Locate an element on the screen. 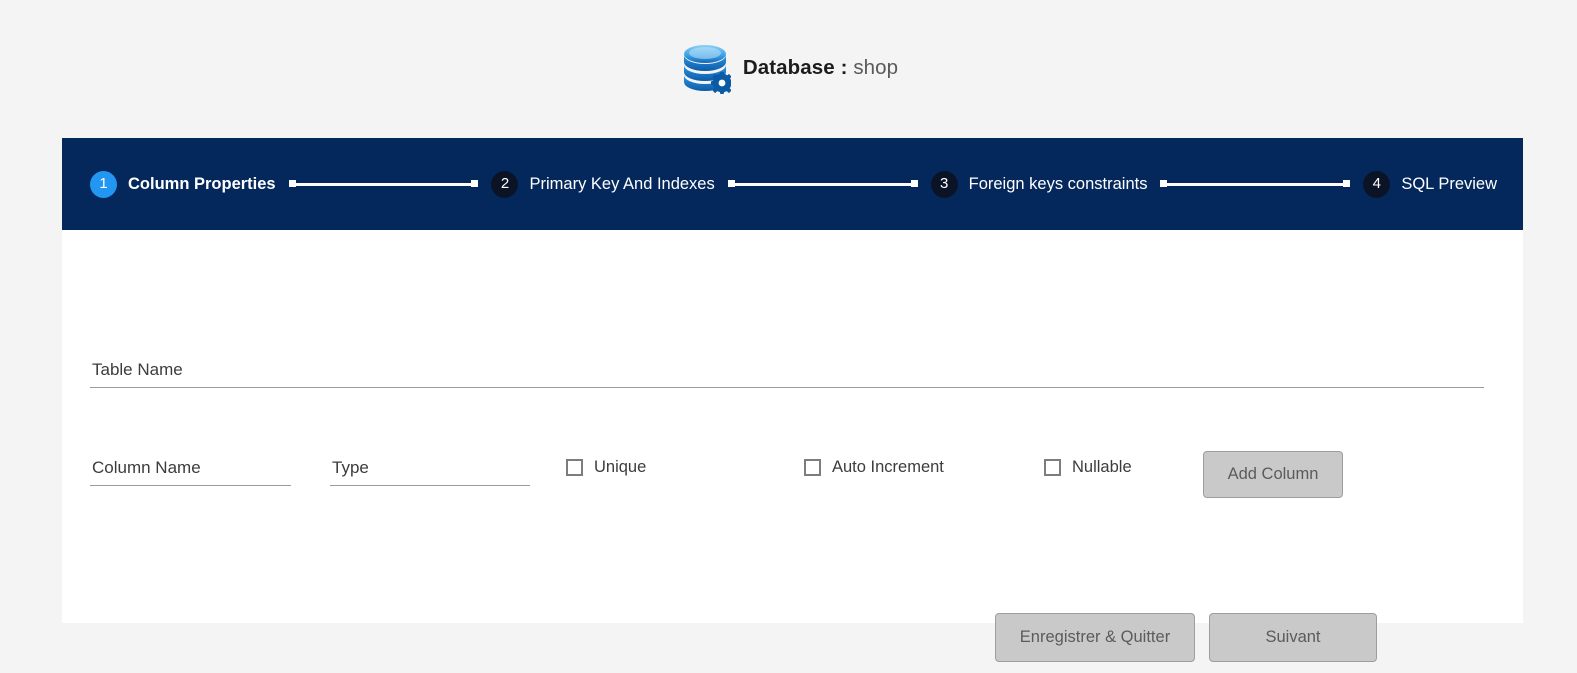 Image resolution: width=1577 pixels, height=673 pixels. step-number-2: 2 is located at coordinates (505, 184).